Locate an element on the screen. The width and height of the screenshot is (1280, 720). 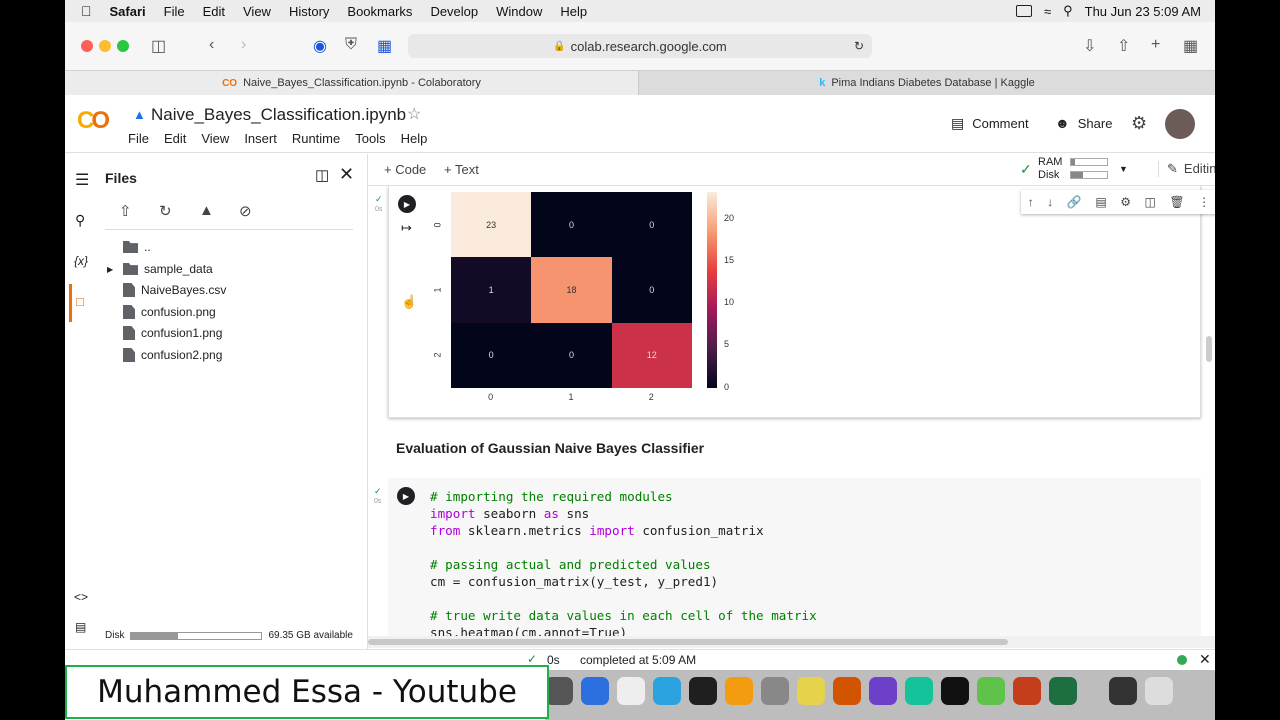
extension2-icon: ▦ is located at coordinates (384, 46).